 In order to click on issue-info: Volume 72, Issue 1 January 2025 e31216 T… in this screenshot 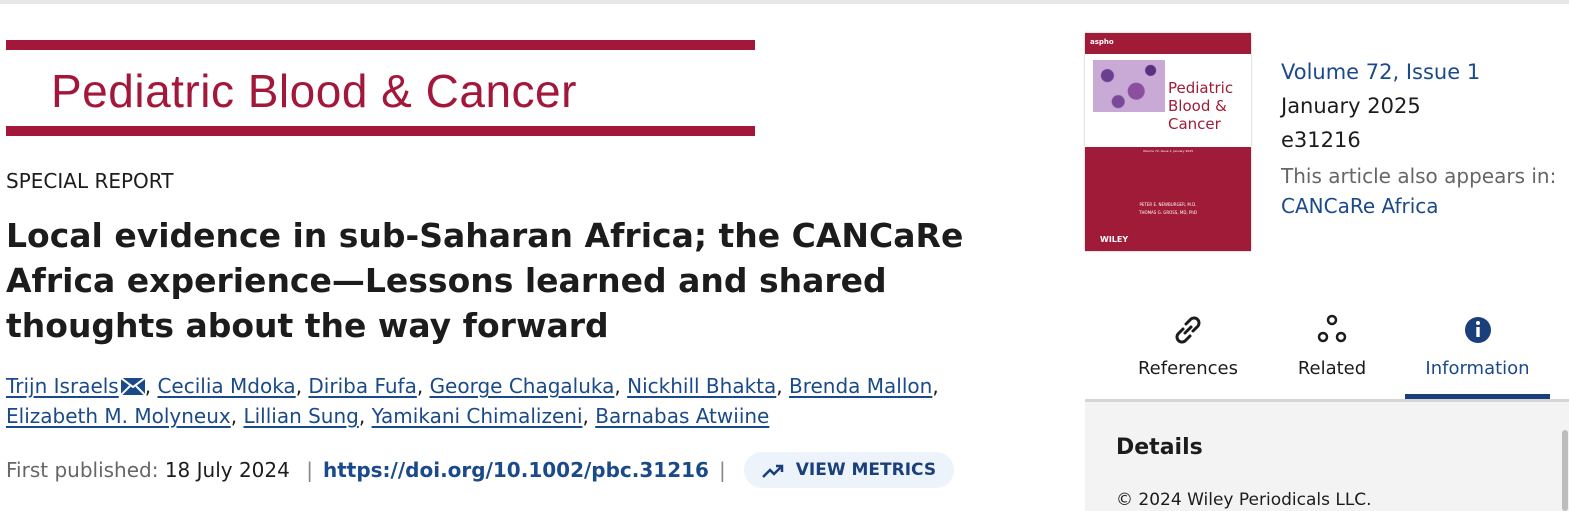, I will do `click(1423, 138)`.